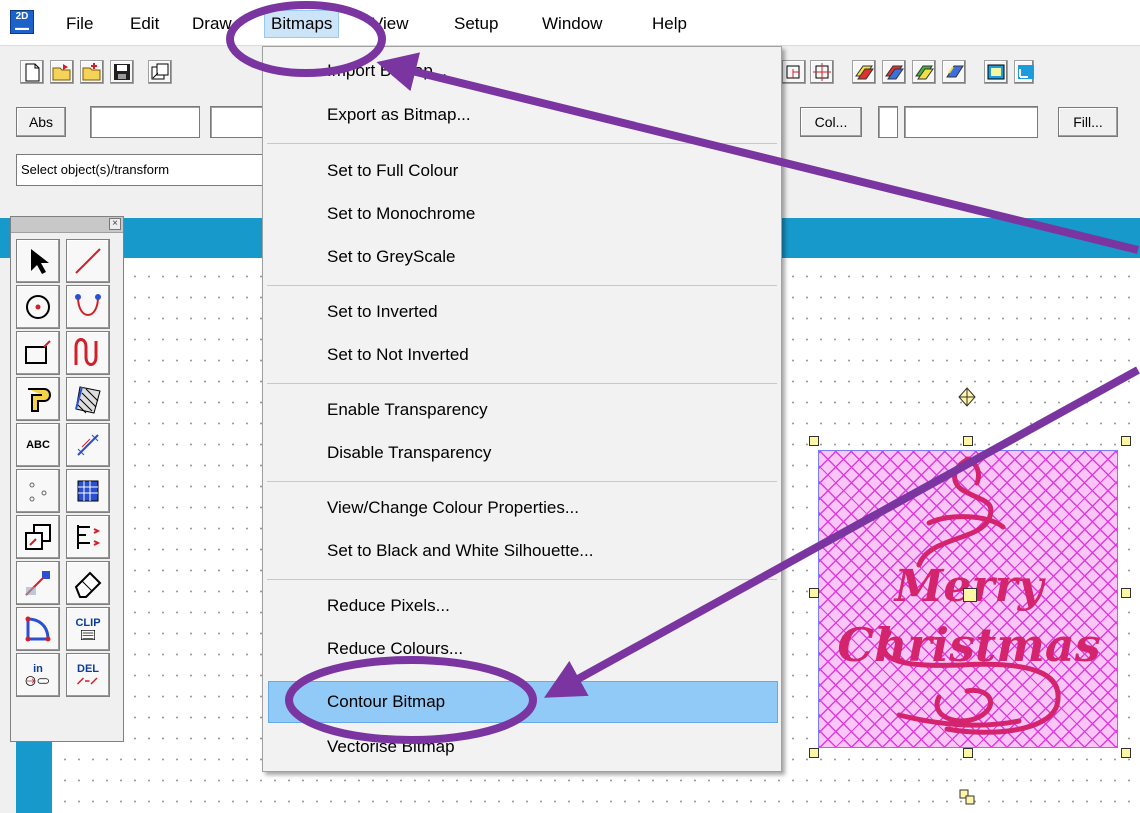 The height and width of the screenshot is (813, 1140). Describe the element at coordinates (996, 72) in the screenshot. I see `frame-icon` at that location.